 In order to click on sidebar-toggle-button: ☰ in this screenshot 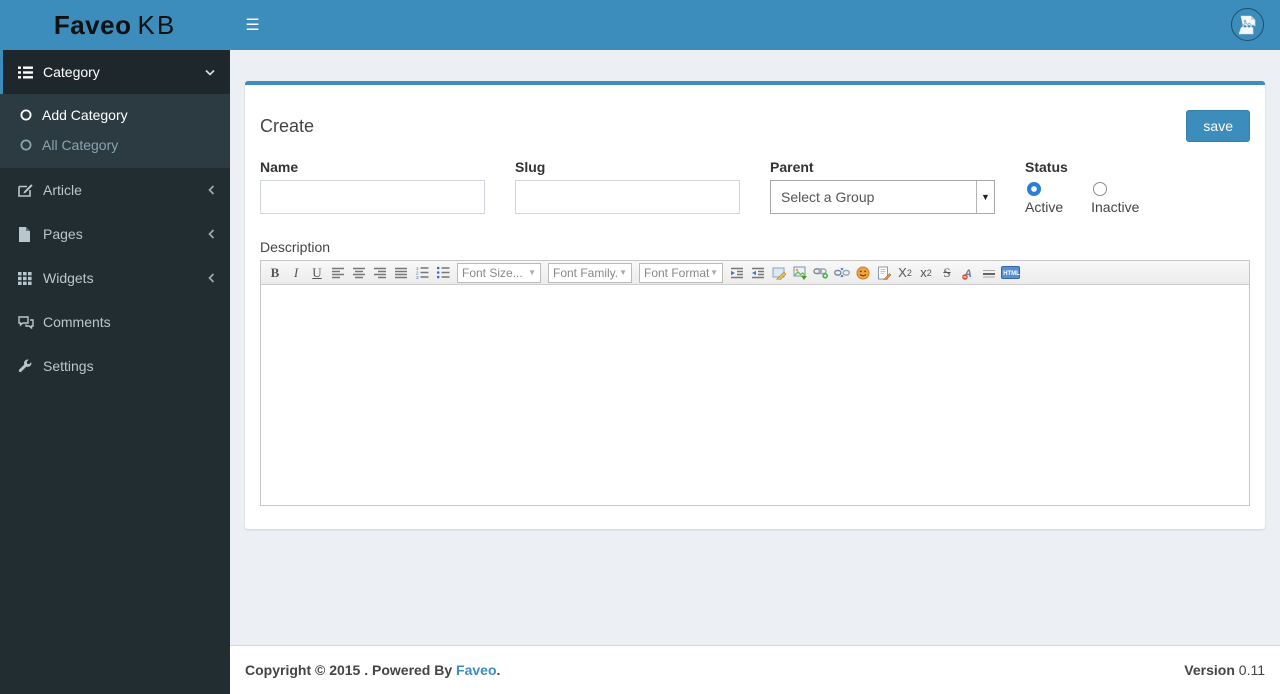, I will do `click(252, 25)`.